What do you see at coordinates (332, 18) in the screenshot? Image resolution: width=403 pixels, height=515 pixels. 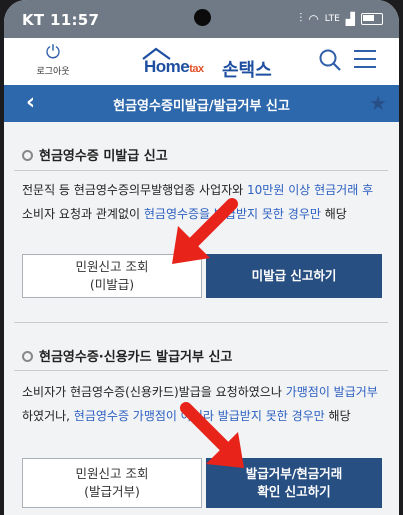 I see `network-type: LTE` at bounding box center [332, 18].